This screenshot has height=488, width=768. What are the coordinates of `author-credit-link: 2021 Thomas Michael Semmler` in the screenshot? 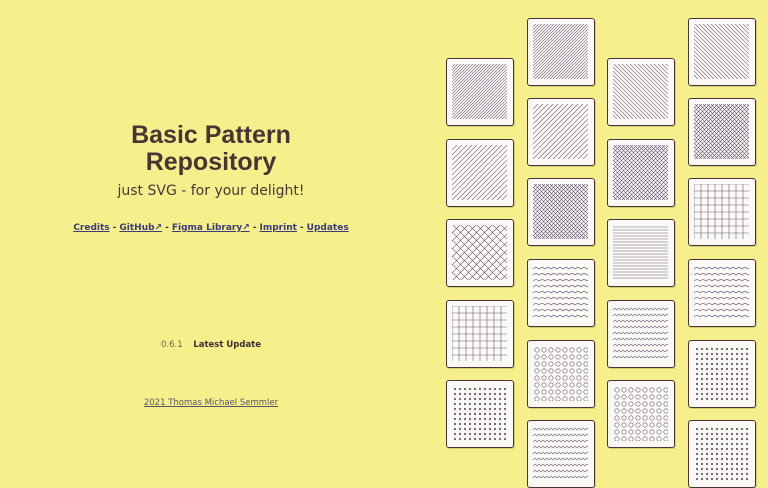 It's located at (211, 403).